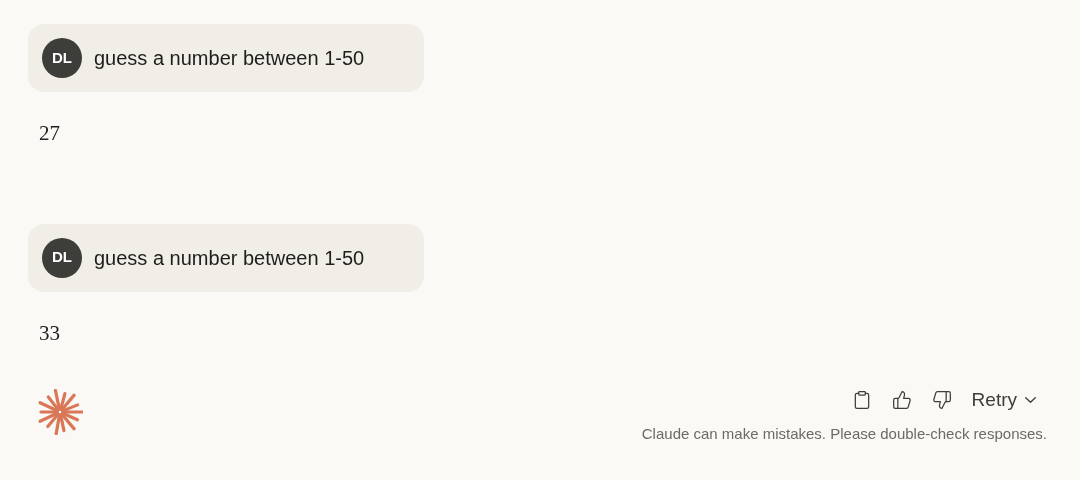  I want to click on retry-button: Retry, so click(1003, 400).